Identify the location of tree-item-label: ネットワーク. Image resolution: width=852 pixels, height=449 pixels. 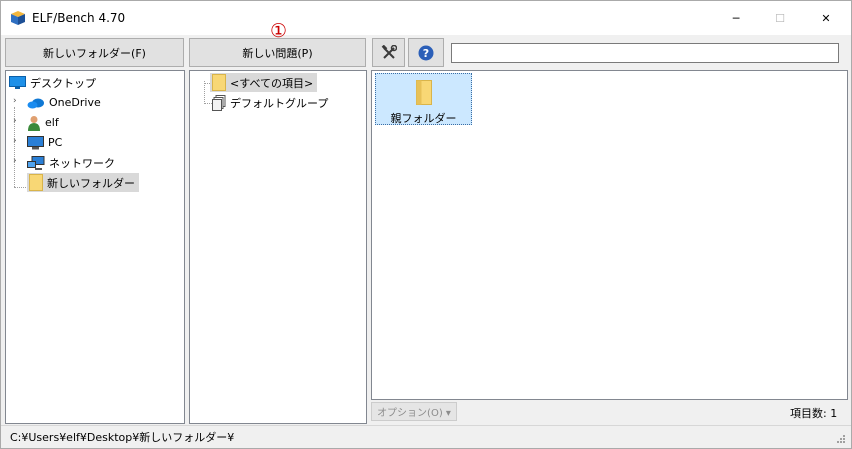
(82, 163).